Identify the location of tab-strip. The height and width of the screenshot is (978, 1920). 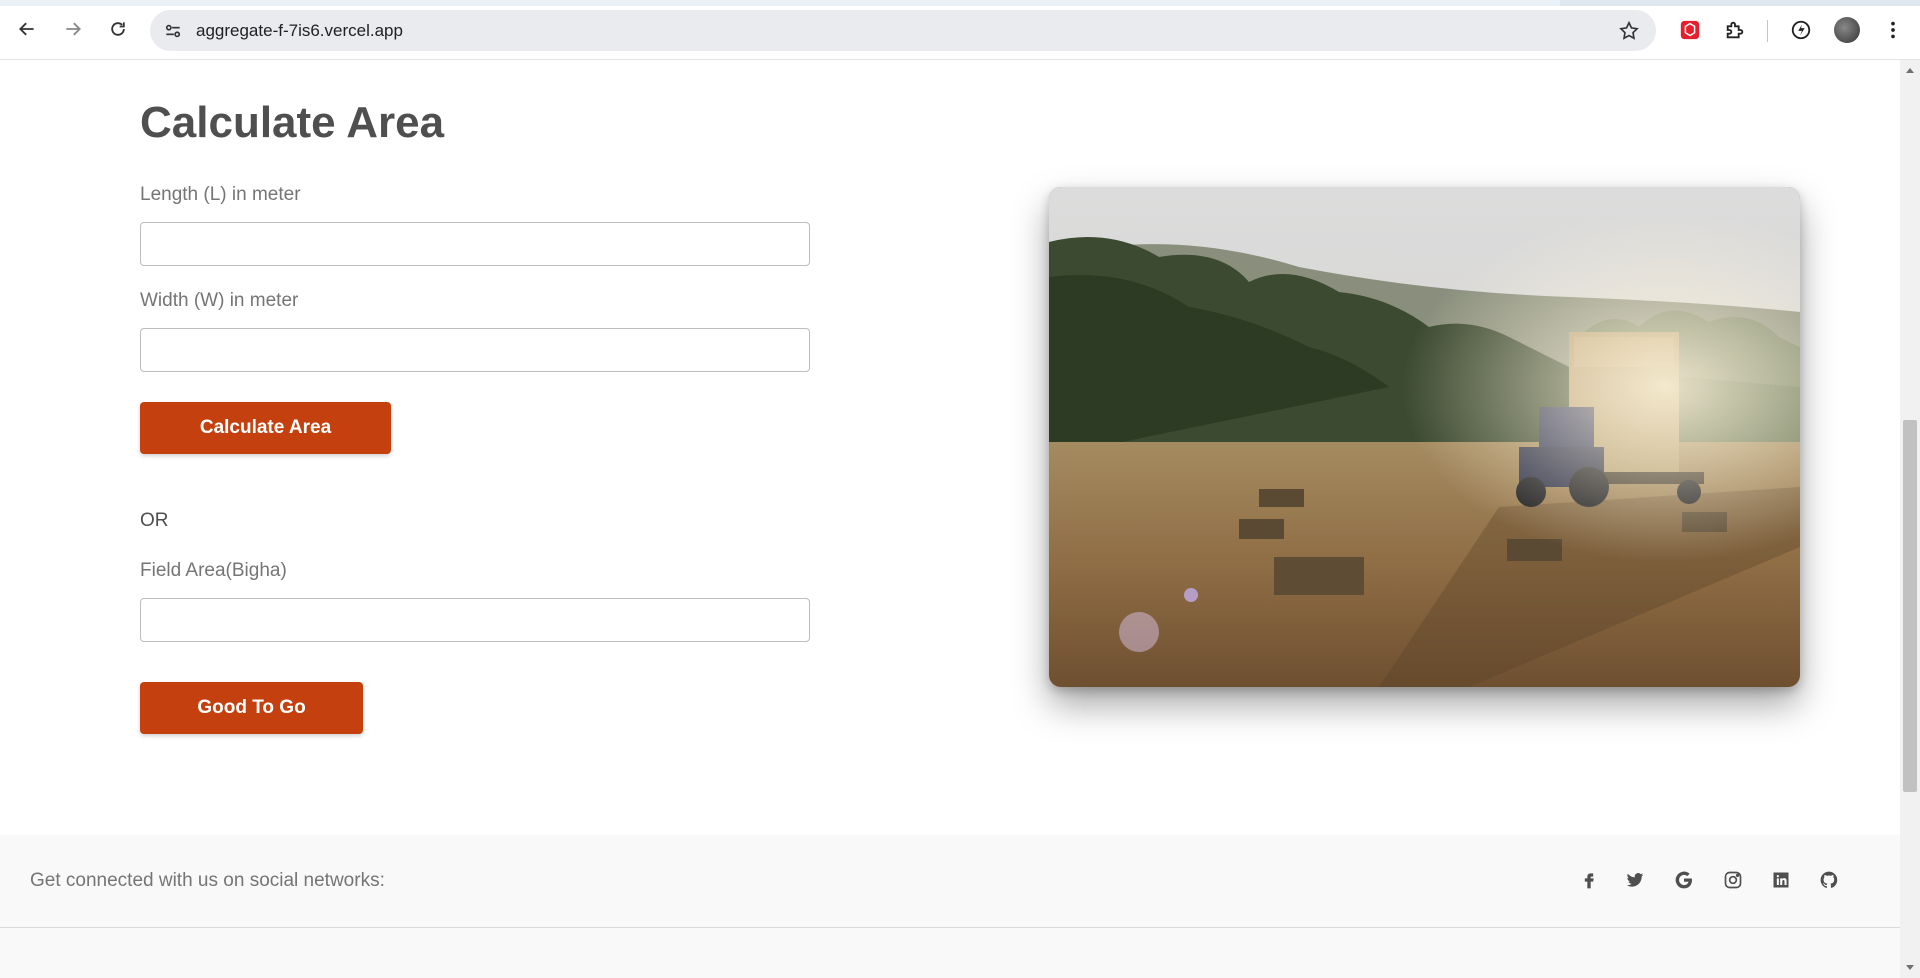
(960, 3).